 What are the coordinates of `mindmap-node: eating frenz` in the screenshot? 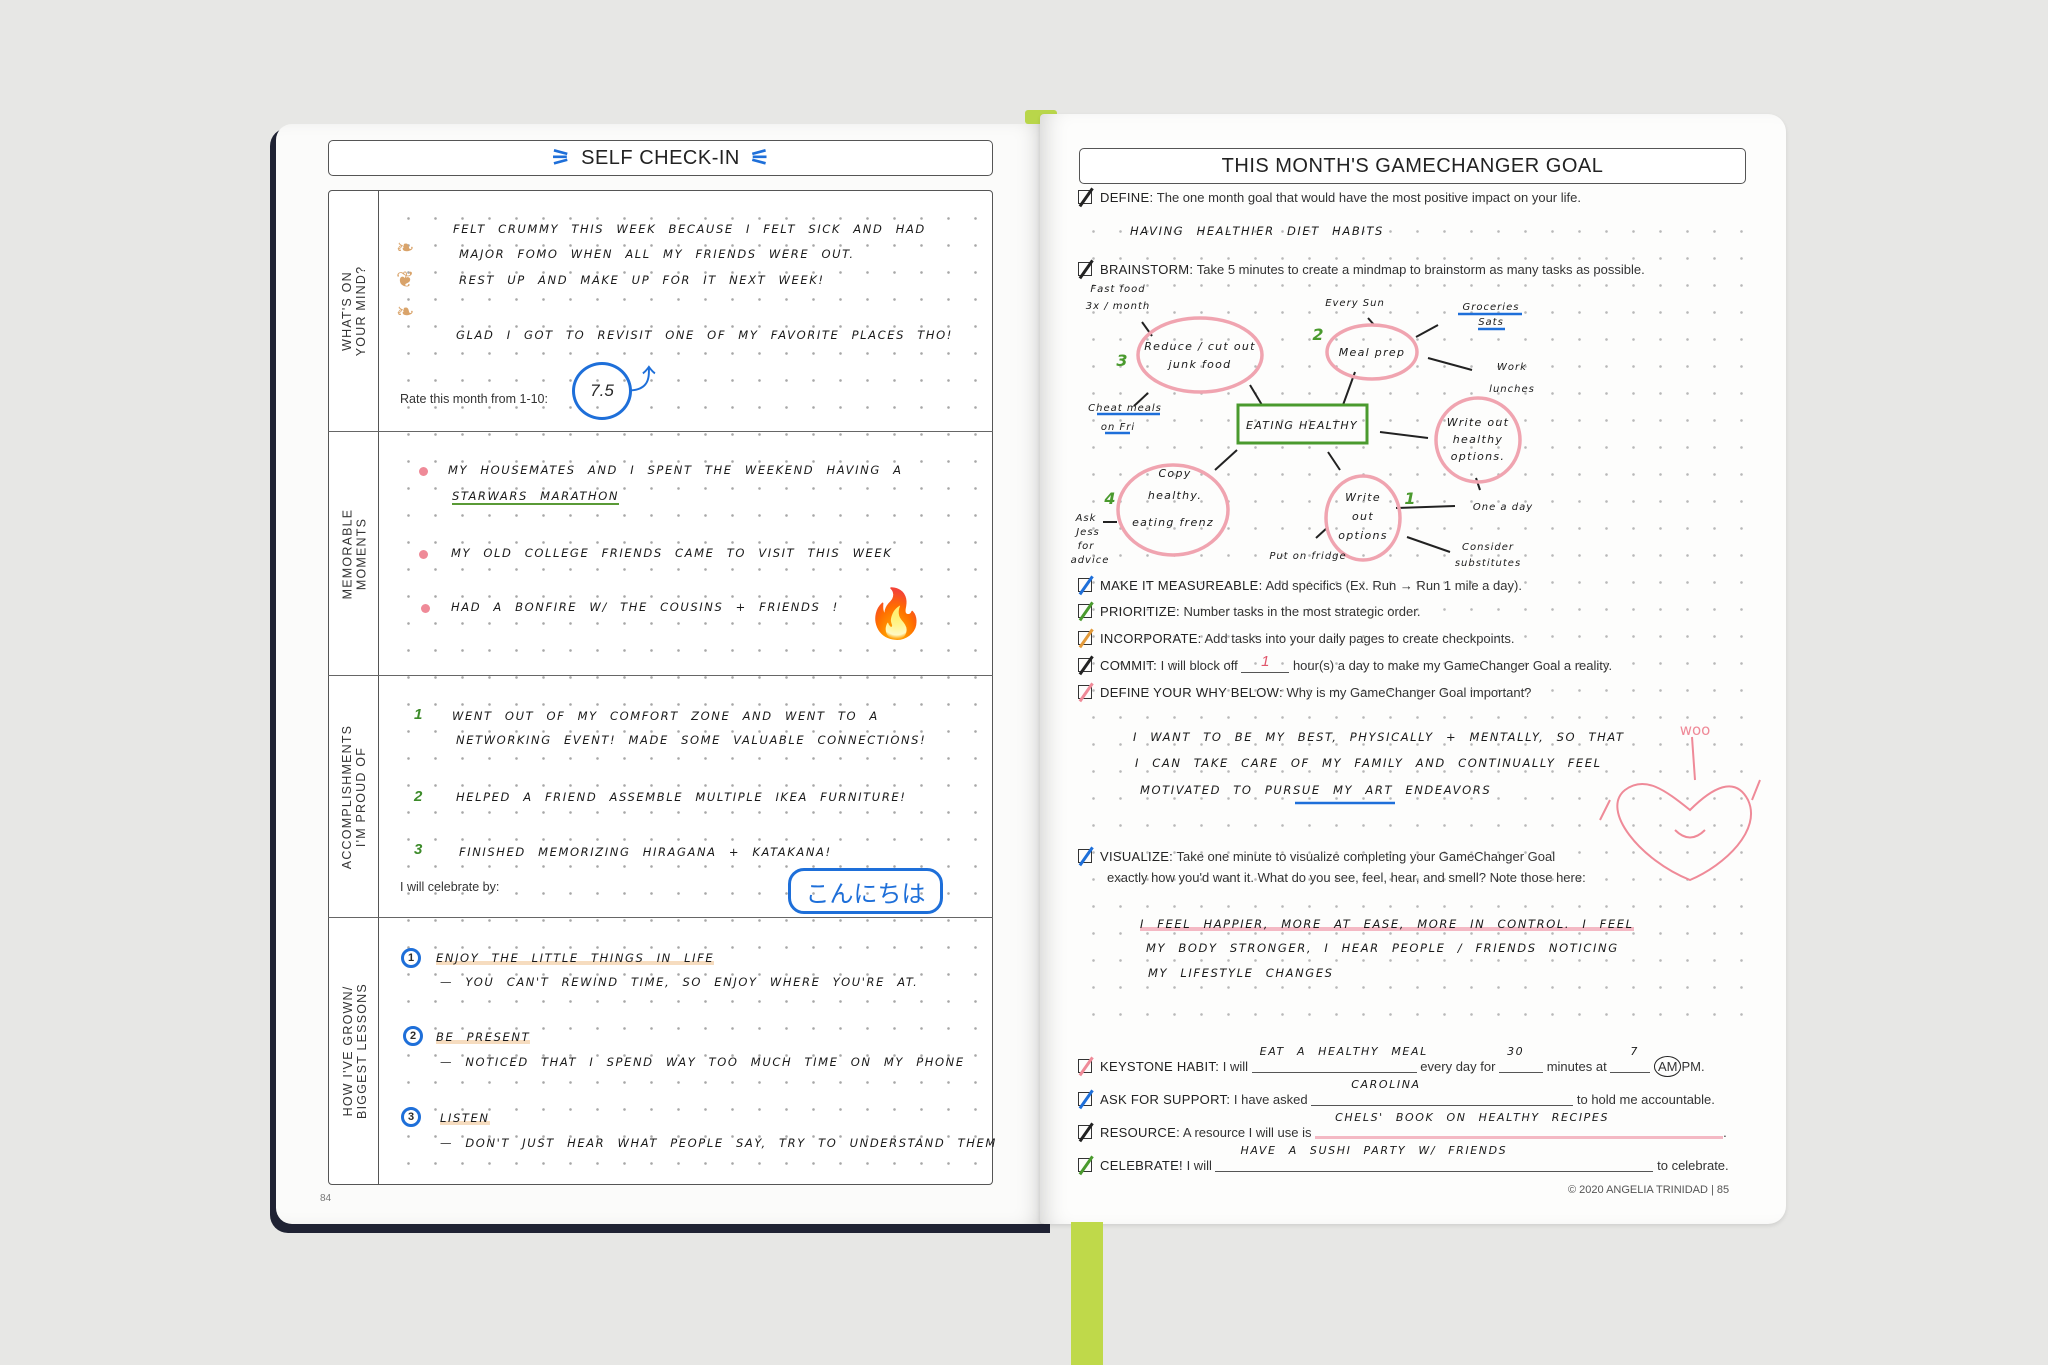 It's located at (1173, 522).